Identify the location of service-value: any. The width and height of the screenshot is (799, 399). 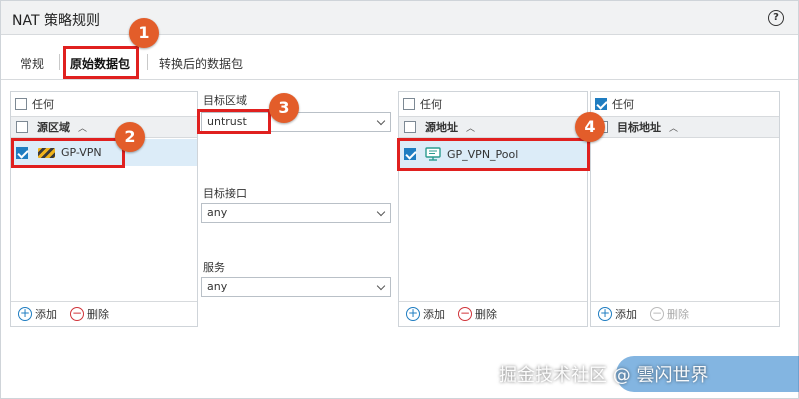
(217, 286).